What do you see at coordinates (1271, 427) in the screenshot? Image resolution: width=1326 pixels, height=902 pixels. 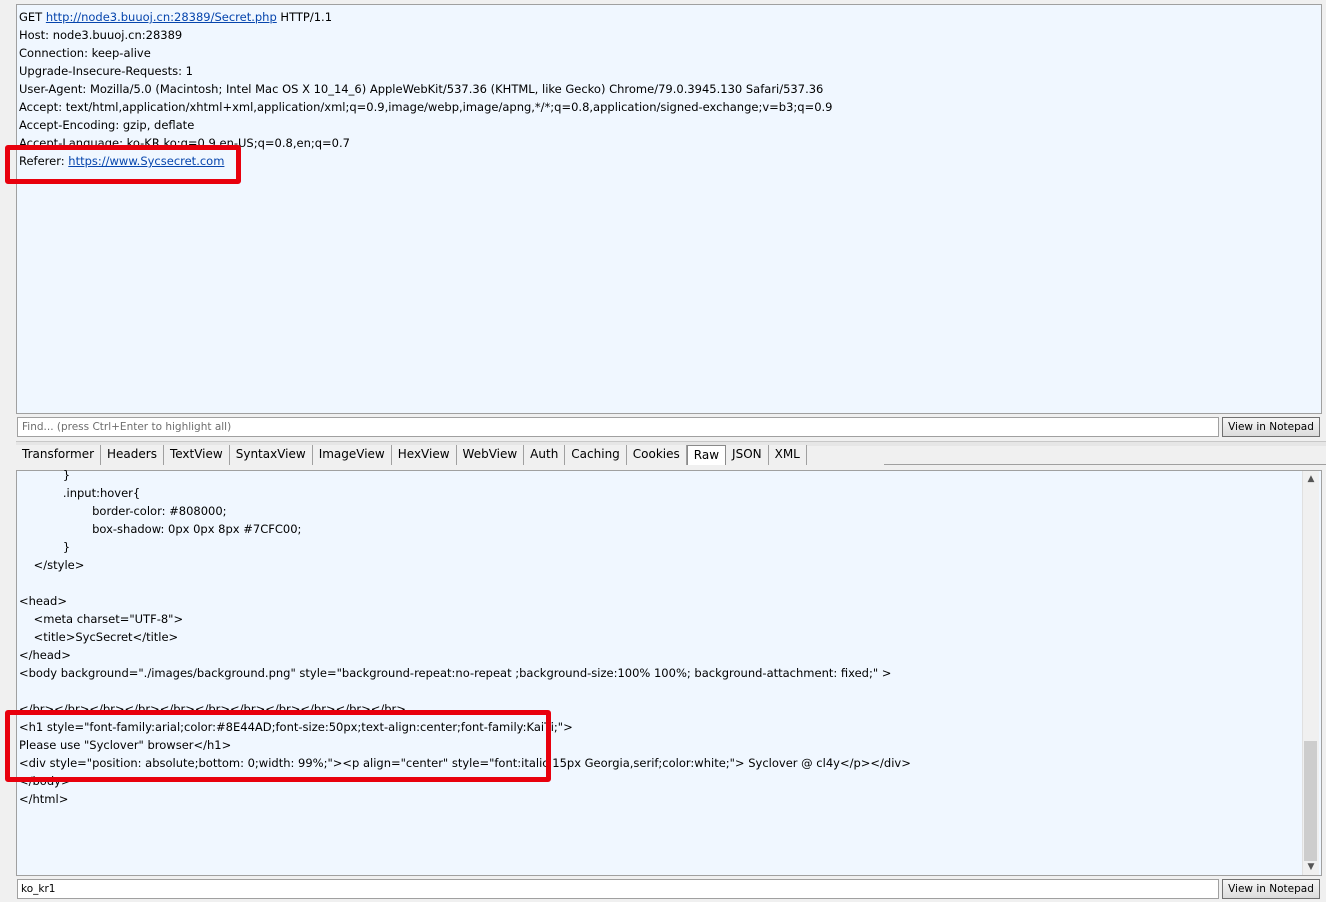 I see `view-in-notepad-button: View in Notepad` at bounding box center [1271, 427].